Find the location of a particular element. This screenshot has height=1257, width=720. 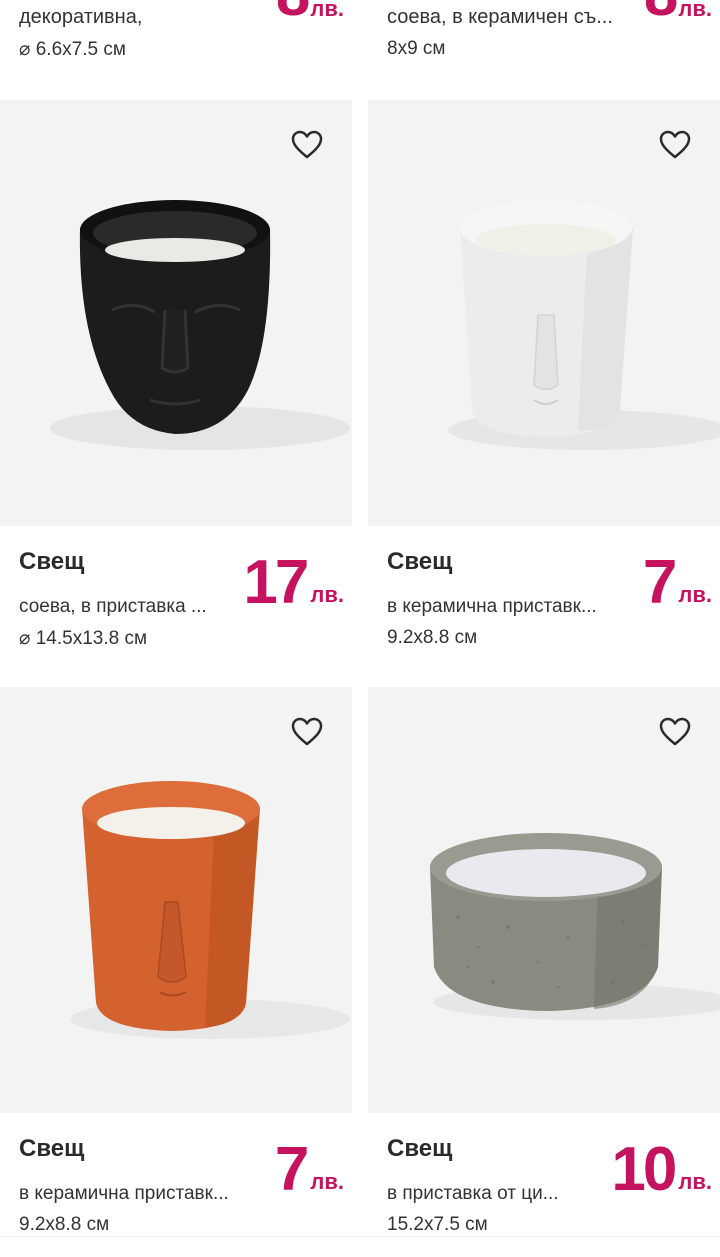

orange-face-candle-image is located at coordinates (210, 910).